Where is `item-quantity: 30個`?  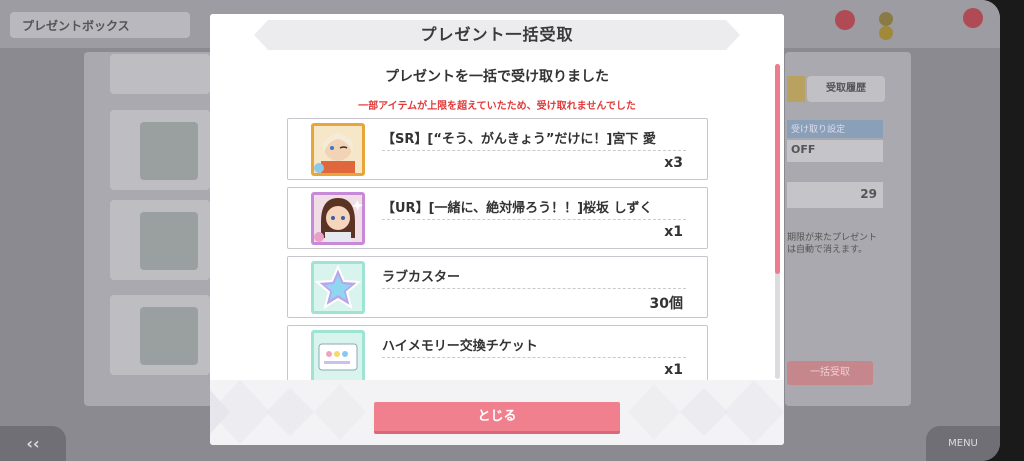 item-quantity: 30個 is located at coordinates (666, 304).